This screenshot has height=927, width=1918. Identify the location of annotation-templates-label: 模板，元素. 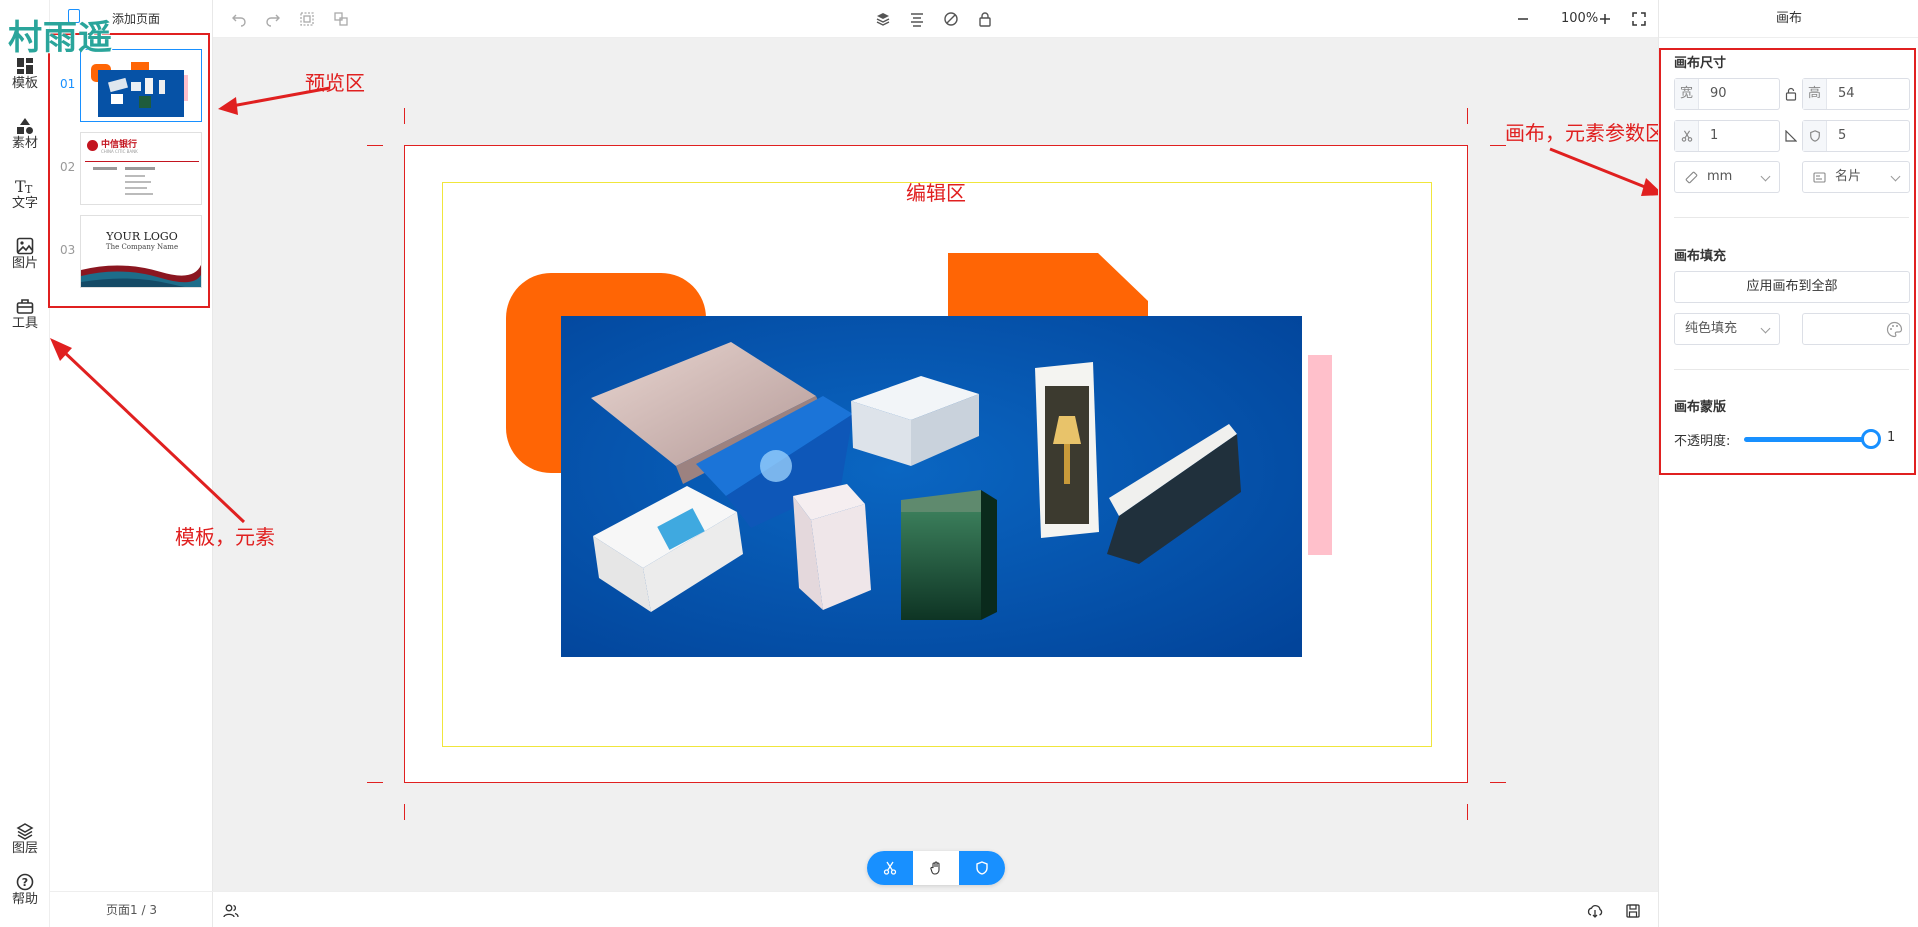
(225, 537).